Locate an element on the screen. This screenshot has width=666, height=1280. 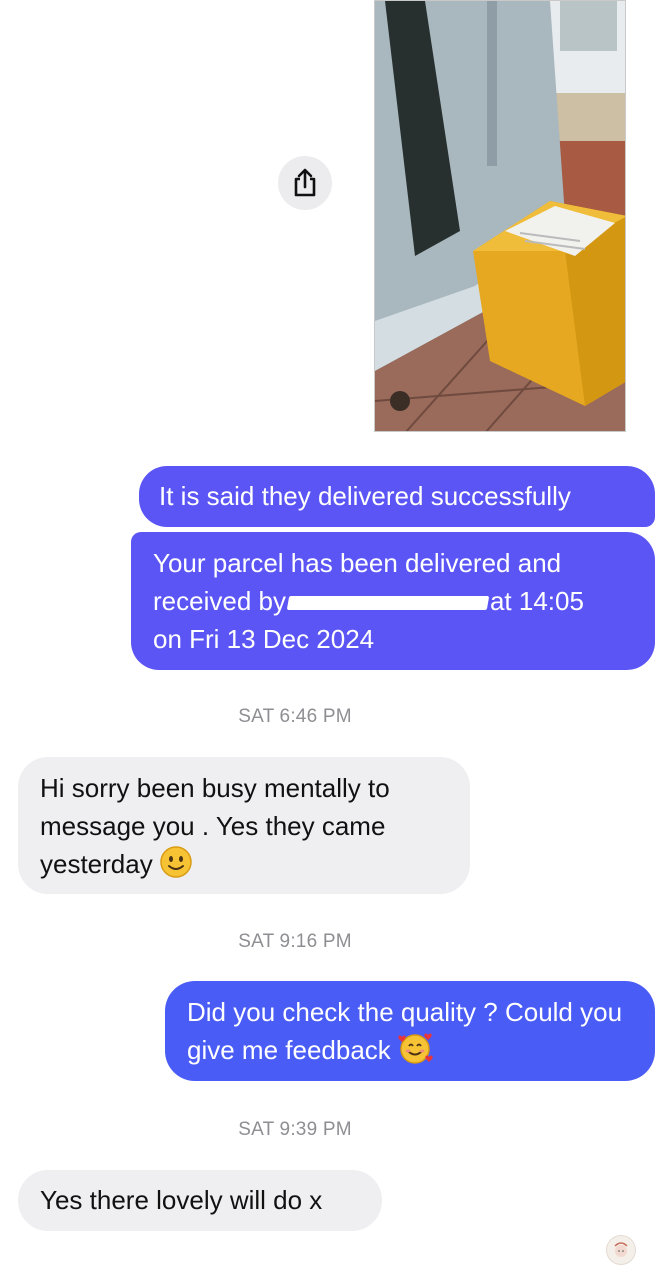
photo-attachment is located at coordinates (500, 216).